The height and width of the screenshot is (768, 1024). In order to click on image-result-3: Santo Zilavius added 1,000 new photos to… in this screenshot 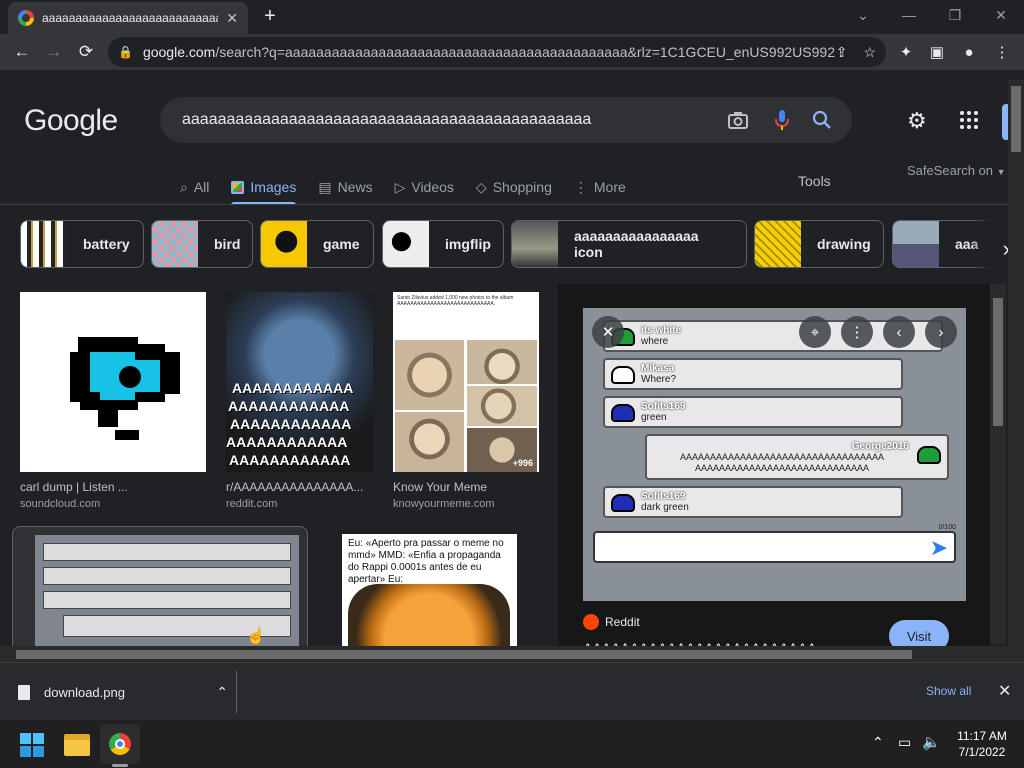, I will do `click(466, 401)`.